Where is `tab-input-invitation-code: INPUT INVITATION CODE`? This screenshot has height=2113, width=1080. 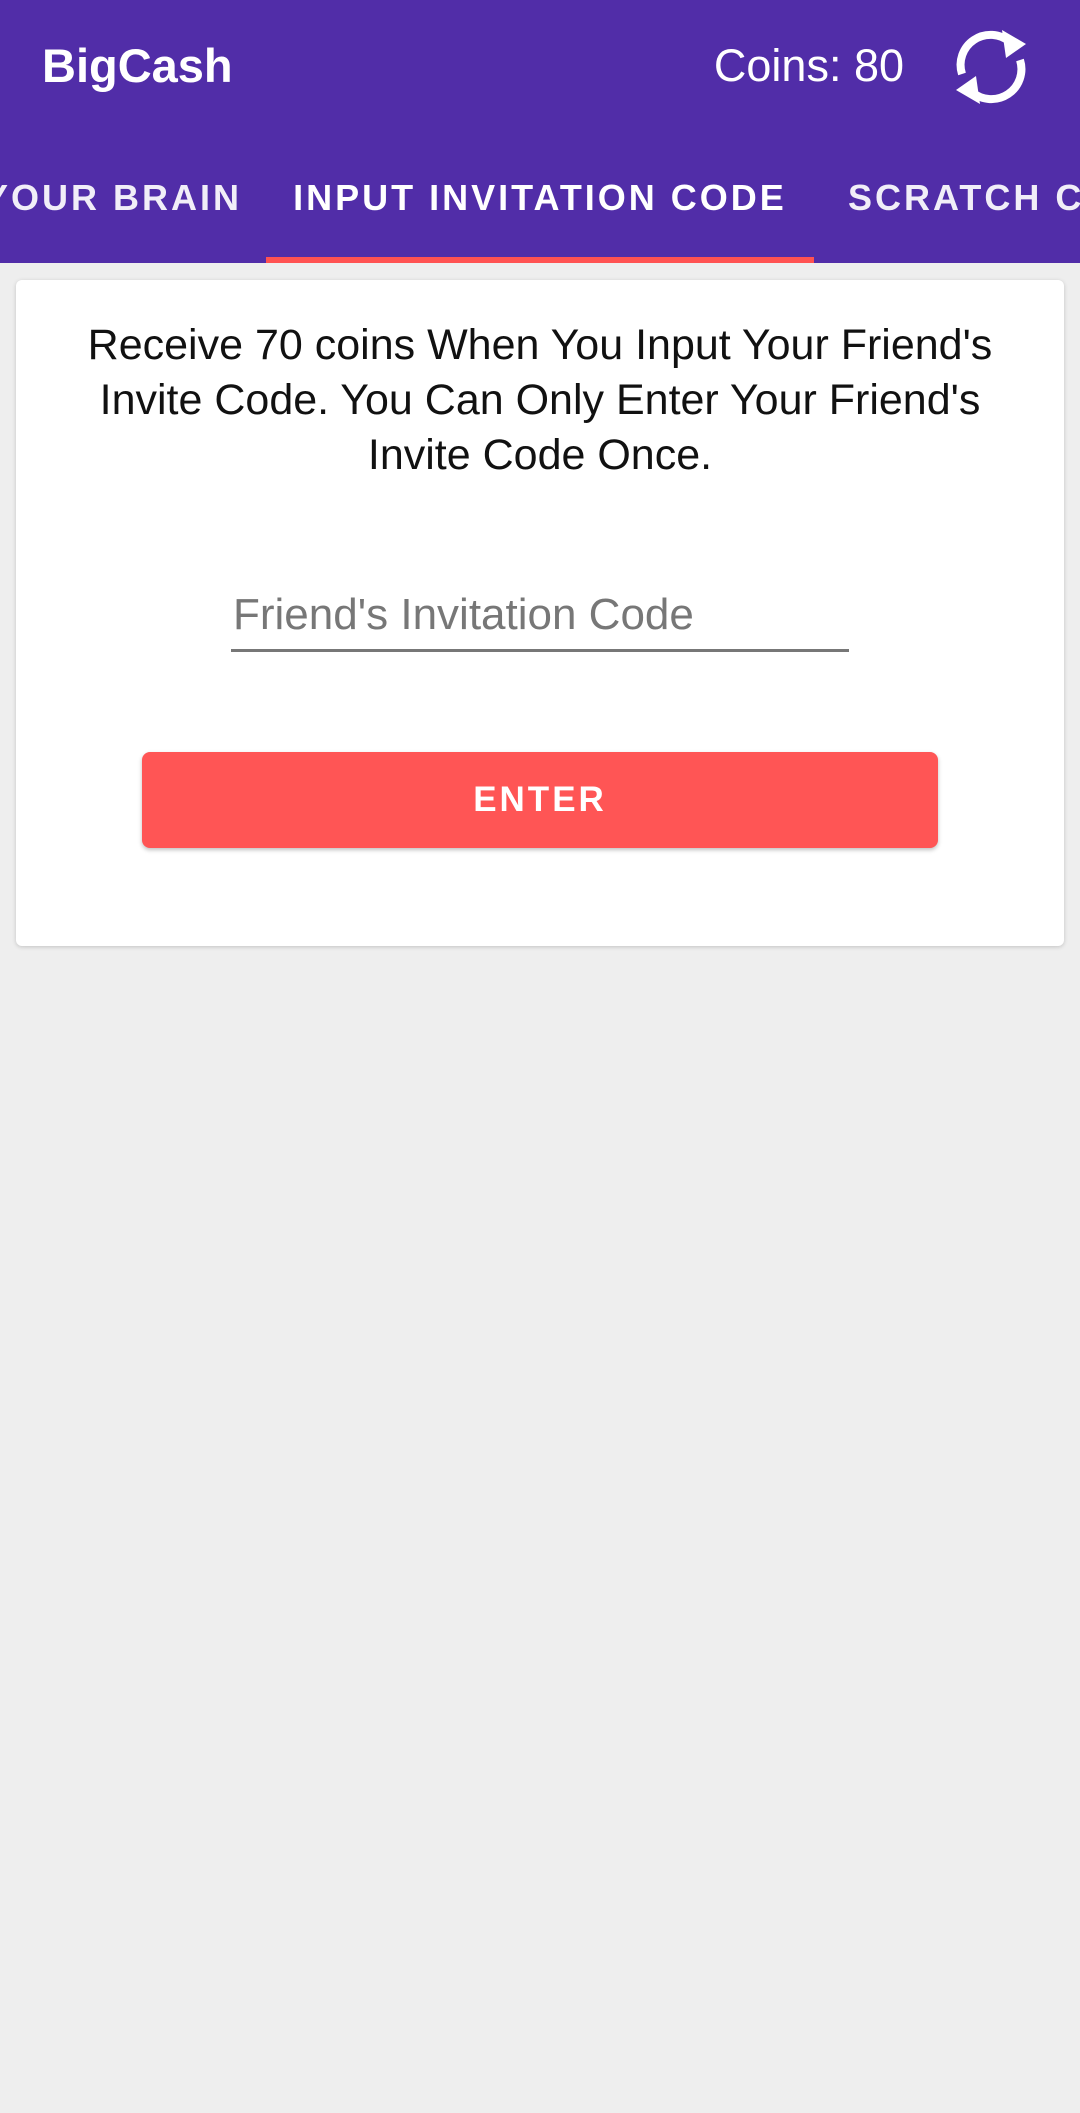 tab-input-invitation-code: INPUT INVITATION CODE is located at coordinates (540, 197).